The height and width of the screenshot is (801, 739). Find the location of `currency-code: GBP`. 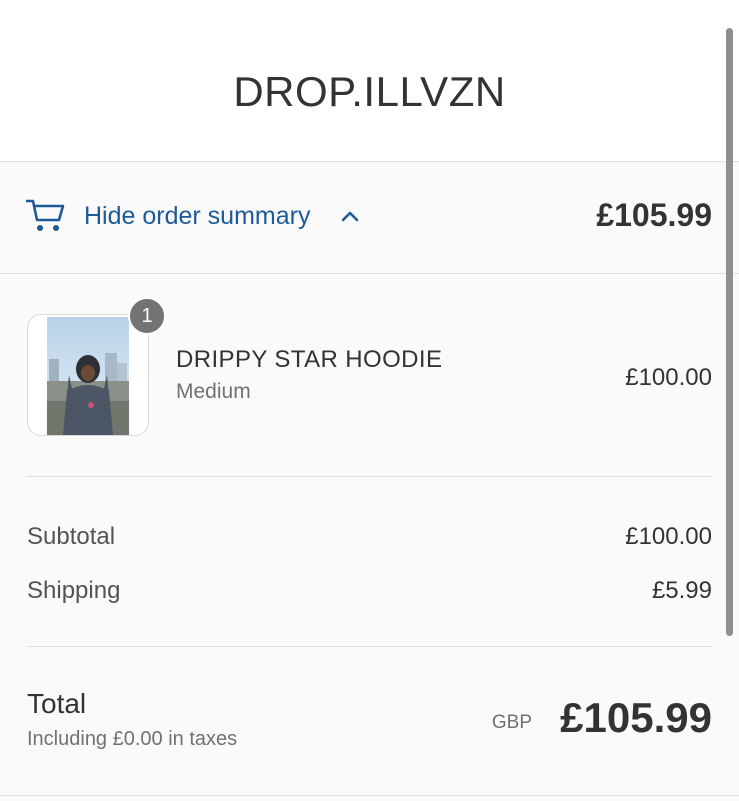

currency-code: GBP is located at coordinates (511, 722).